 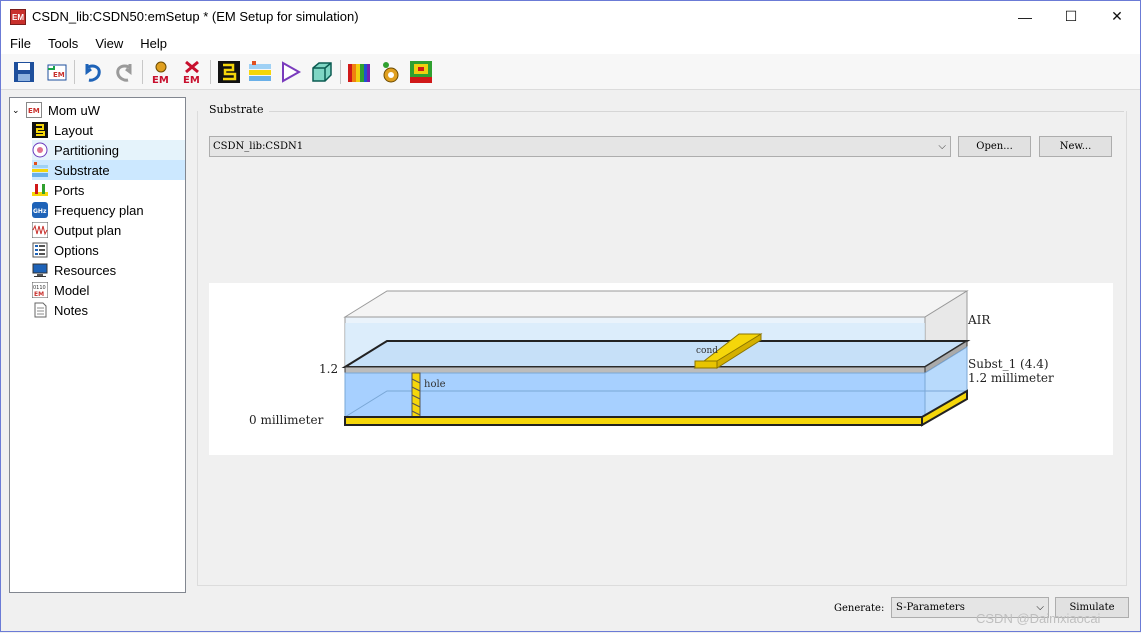 What do you see at coordinates (1038, 618) in the screenshot?
I see `watermark-text: CSDN @Daimxiaocai` at bounding box center [1038, 618].